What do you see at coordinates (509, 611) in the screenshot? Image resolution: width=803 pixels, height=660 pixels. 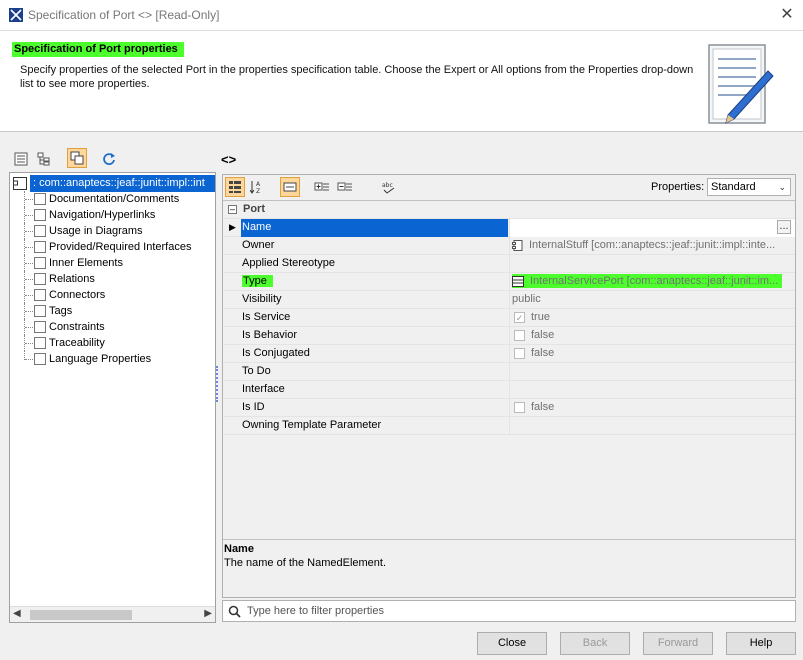 I see `filter-input: Type here to filter properties` at bounding box center [509, 611].